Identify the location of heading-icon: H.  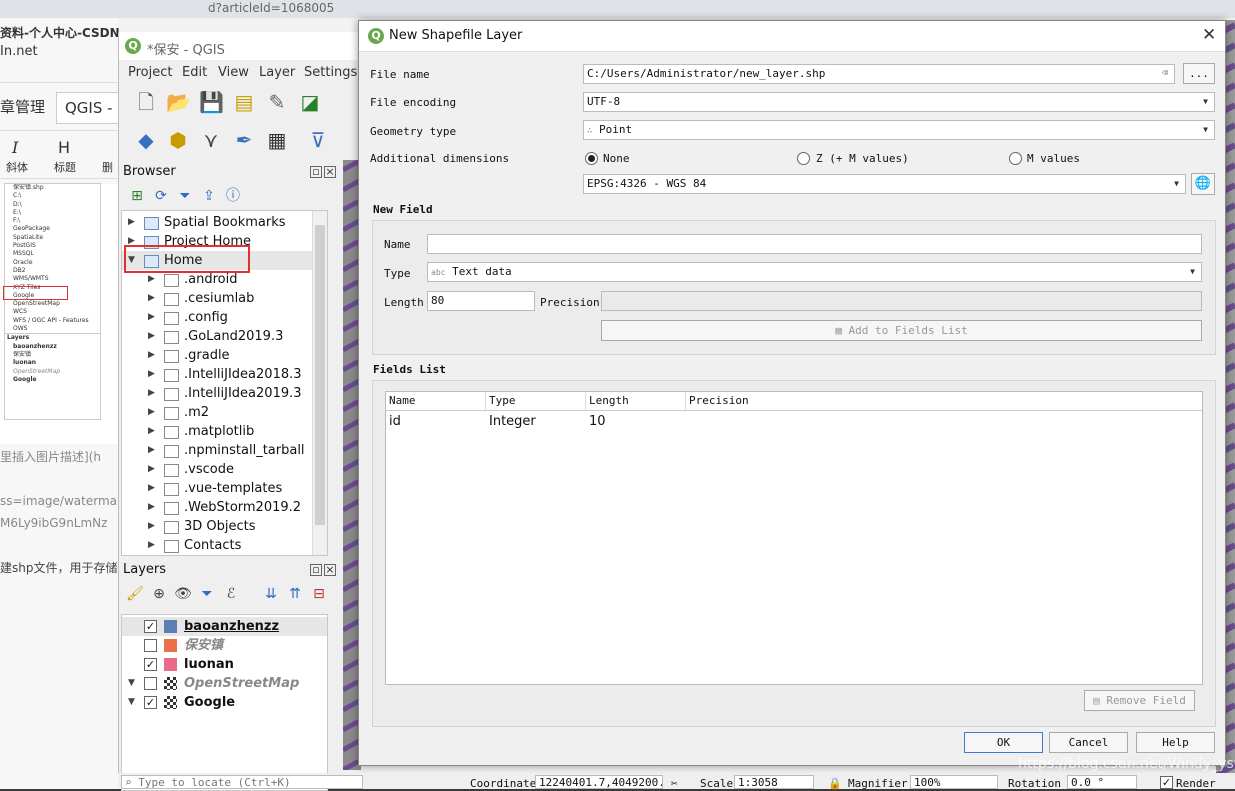
(64, 147).